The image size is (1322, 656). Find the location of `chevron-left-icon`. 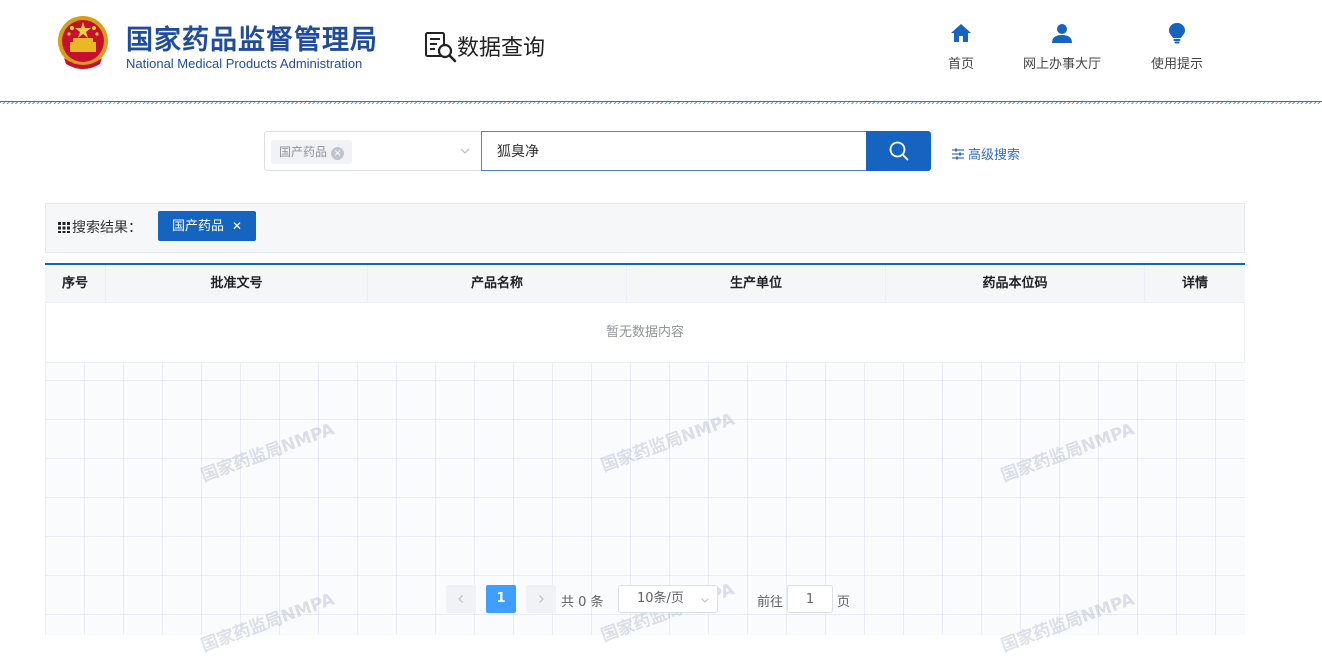

chevron-left-icon is located at coordinates (460, 599).